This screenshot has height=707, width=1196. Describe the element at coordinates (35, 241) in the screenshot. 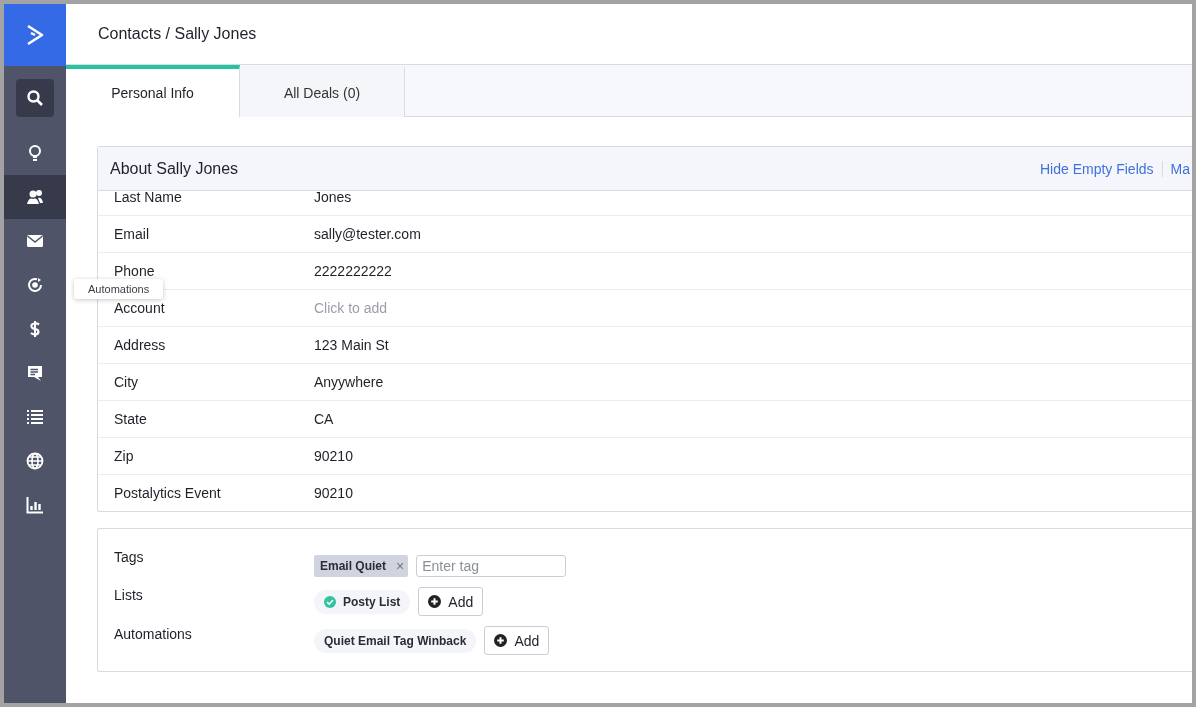

I see `envelope-icon` at that location.